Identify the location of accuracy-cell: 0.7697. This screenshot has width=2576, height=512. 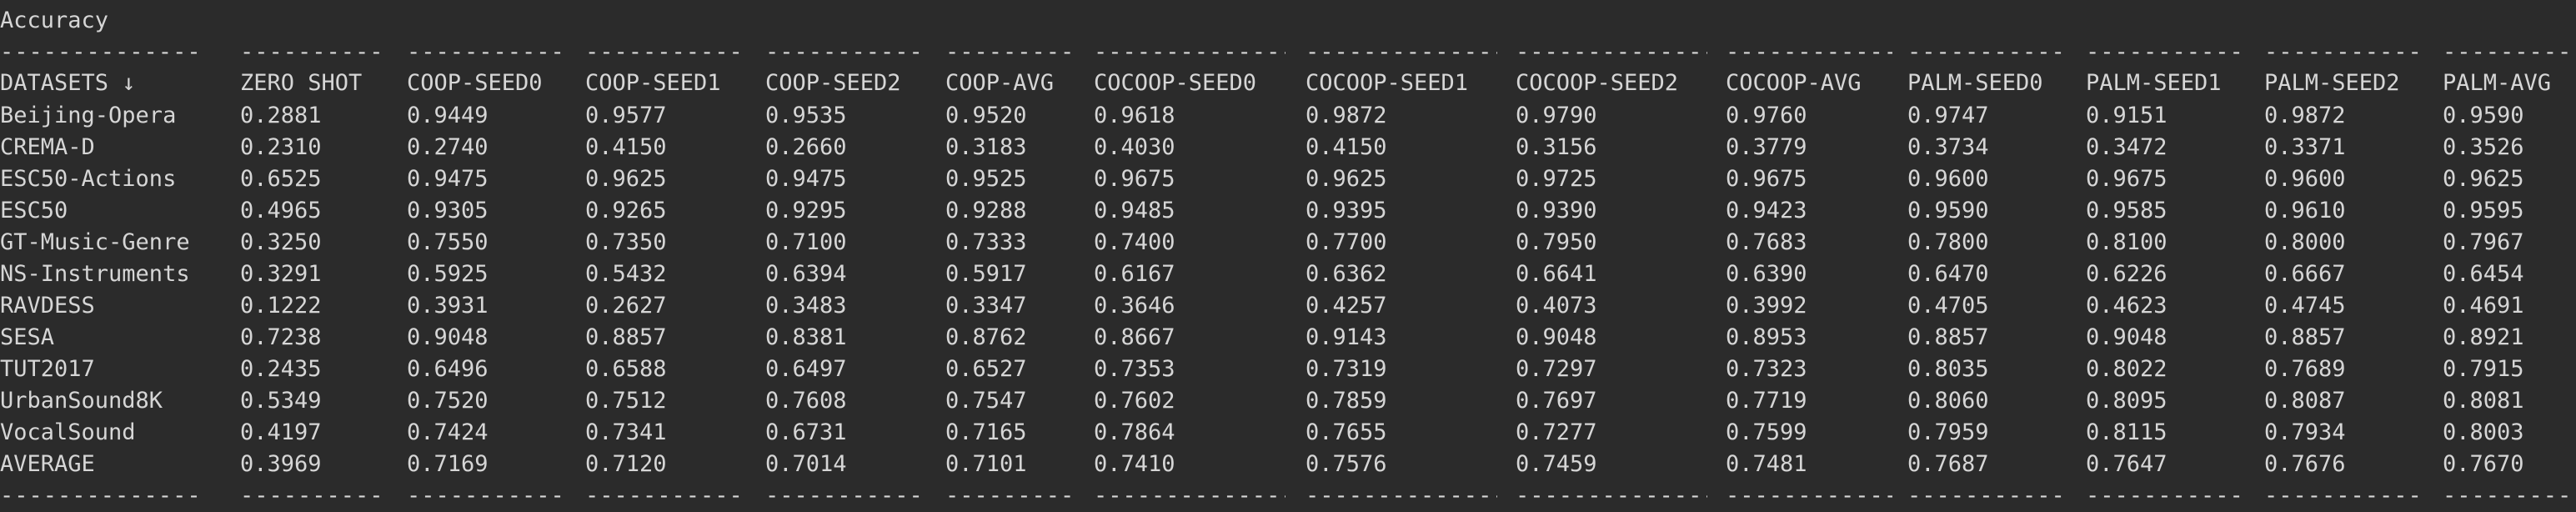
(1556, 401).